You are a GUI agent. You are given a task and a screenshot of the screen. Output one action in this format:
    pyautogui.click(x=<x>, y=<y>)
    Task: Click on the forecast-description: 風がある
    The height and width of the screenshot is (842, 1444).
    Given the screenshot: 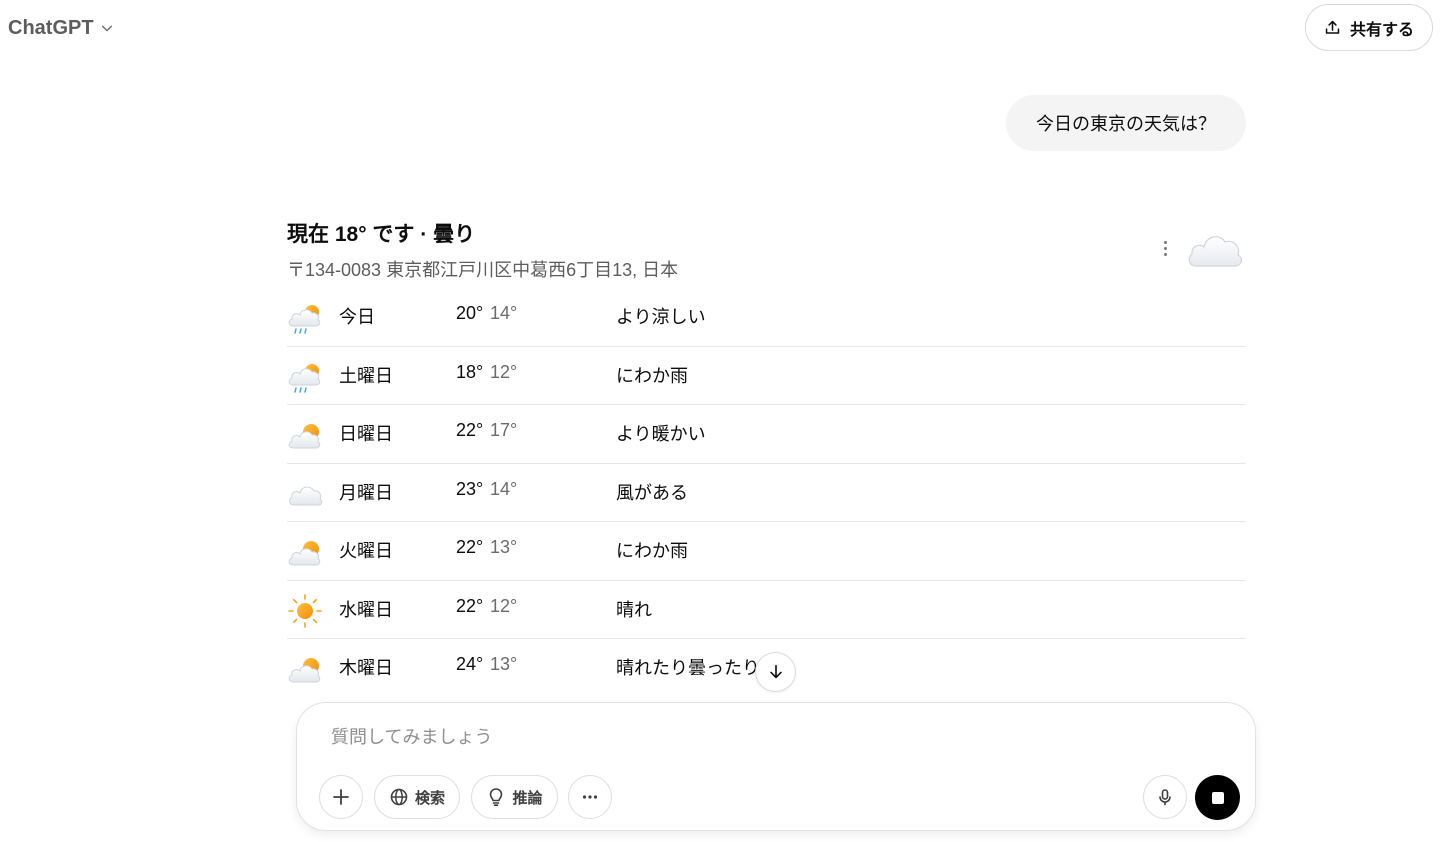 What is the action you would take?
    pyautogui.click(x=652, y=492)
    